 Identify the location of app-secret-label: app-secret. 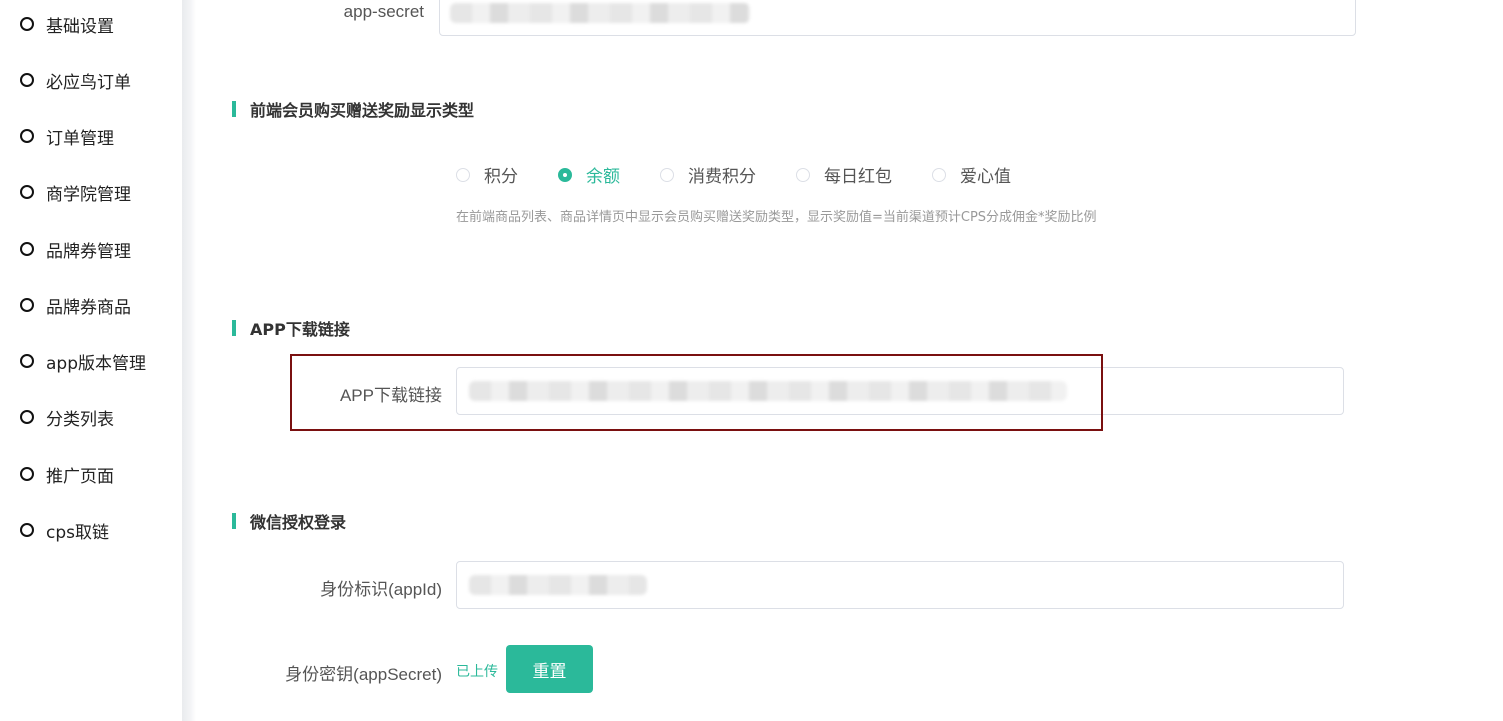
(383, 11).